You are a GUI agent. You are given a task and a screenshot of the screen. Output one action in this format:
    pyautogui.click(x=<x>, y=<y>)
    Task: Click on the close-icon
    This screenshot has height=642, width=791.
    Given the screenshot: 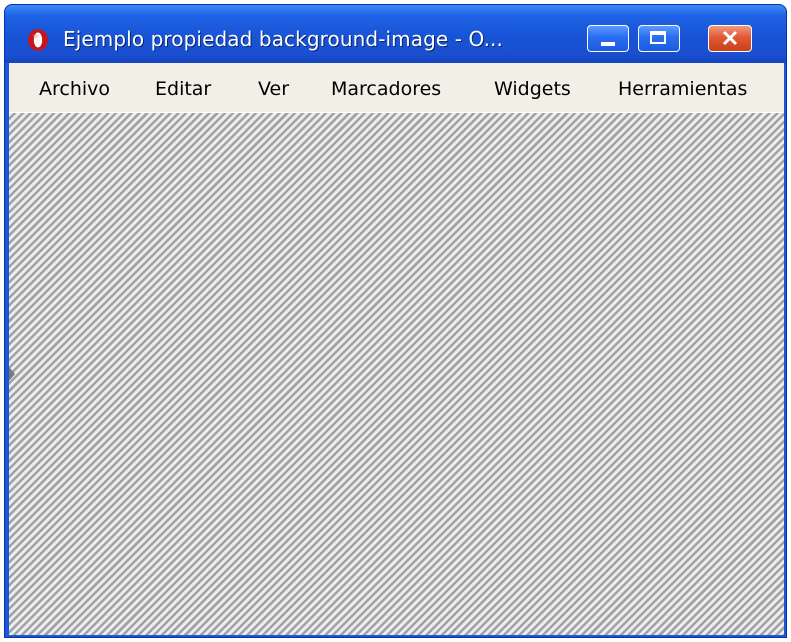 What is the action you would take?
    pyautogui.click(x=730, y=38)
    